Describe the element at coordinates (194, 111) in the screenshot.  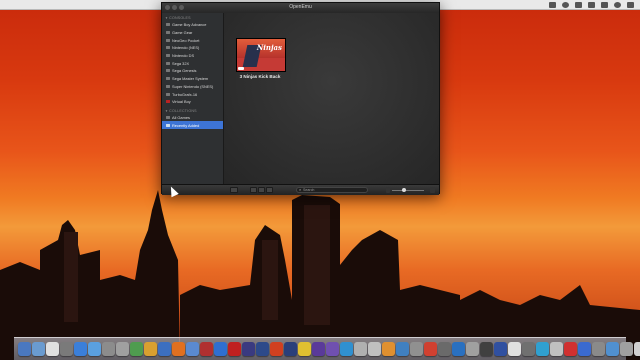
I see `collections-section-header: ▼ COLLECTIONS` at that location.